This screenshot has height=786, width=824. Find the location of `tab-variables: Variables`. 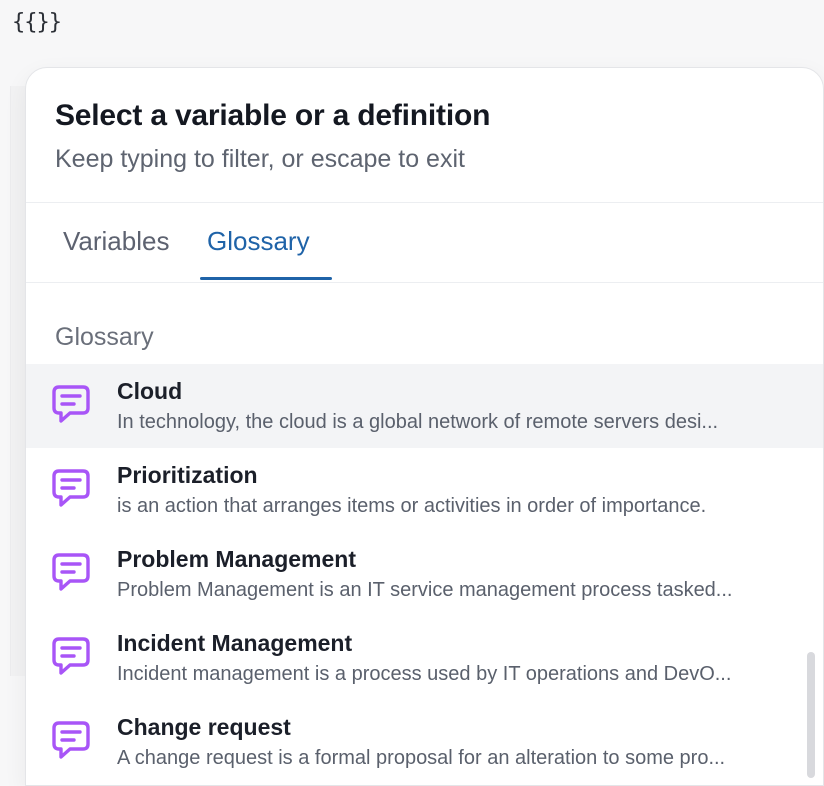

tab-variables: Variables is located at coordinates (116, 241).